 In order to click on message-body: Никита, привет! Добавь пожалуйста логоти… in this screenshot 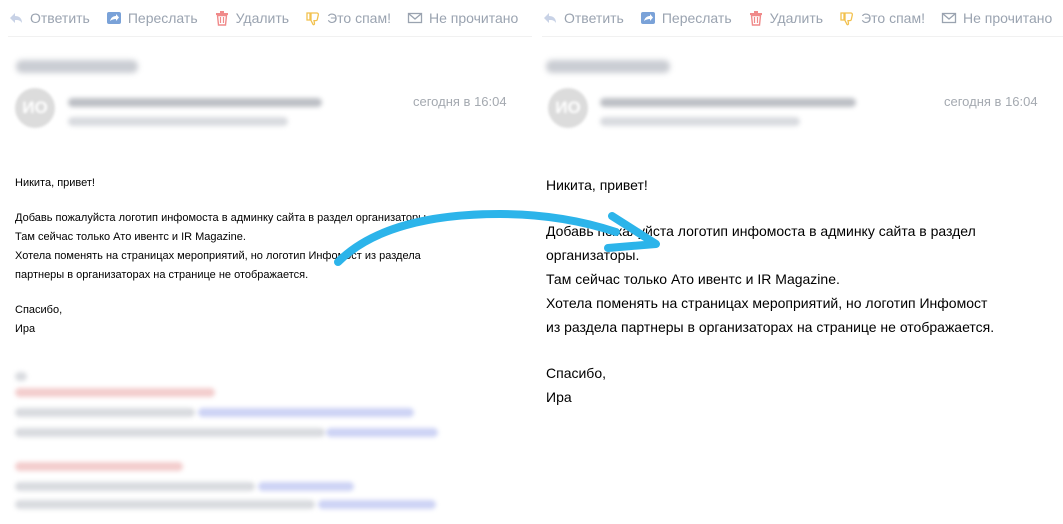, I will do `click(222, 256)`.